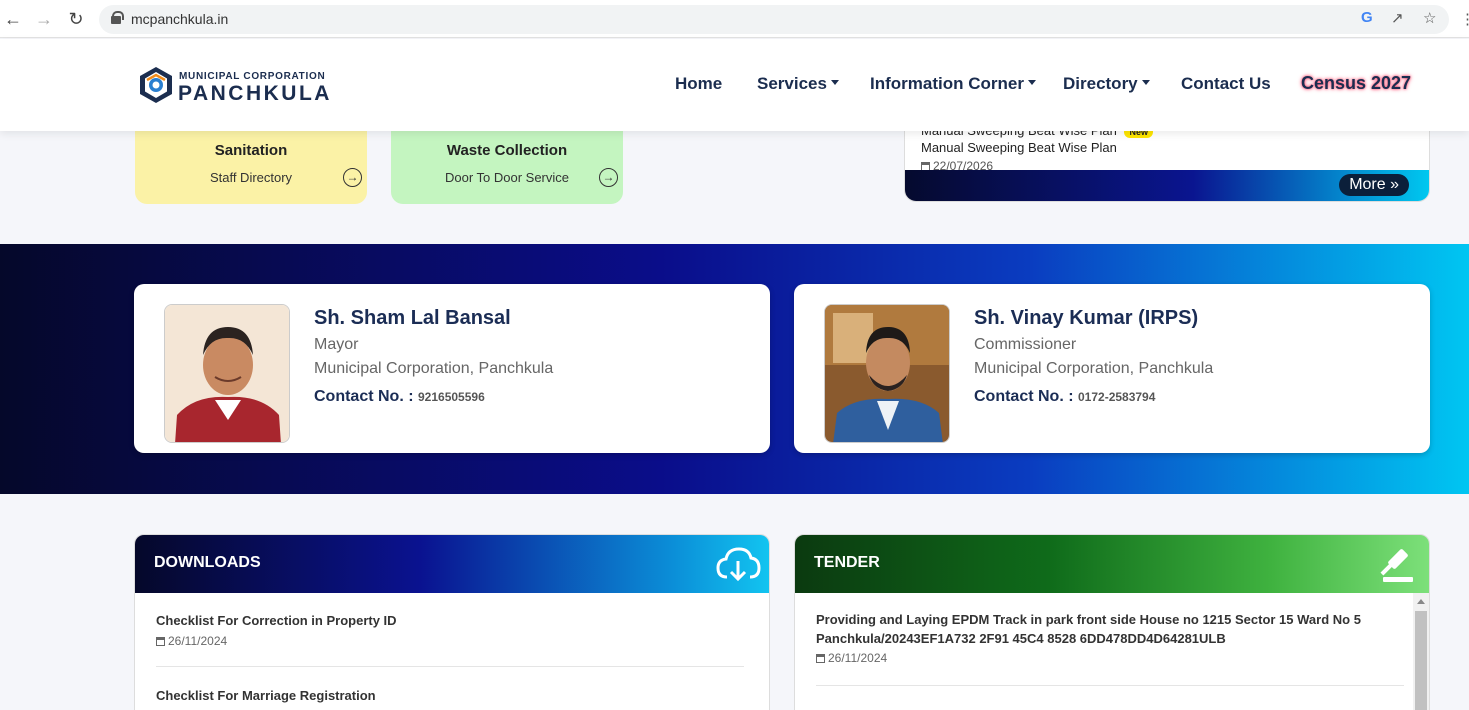 This screenshot has width=1469, height=710. What do you see at coordinates (117, 17) in the screenshot?
I see `lock-icon` at bounding box center [117, 17].